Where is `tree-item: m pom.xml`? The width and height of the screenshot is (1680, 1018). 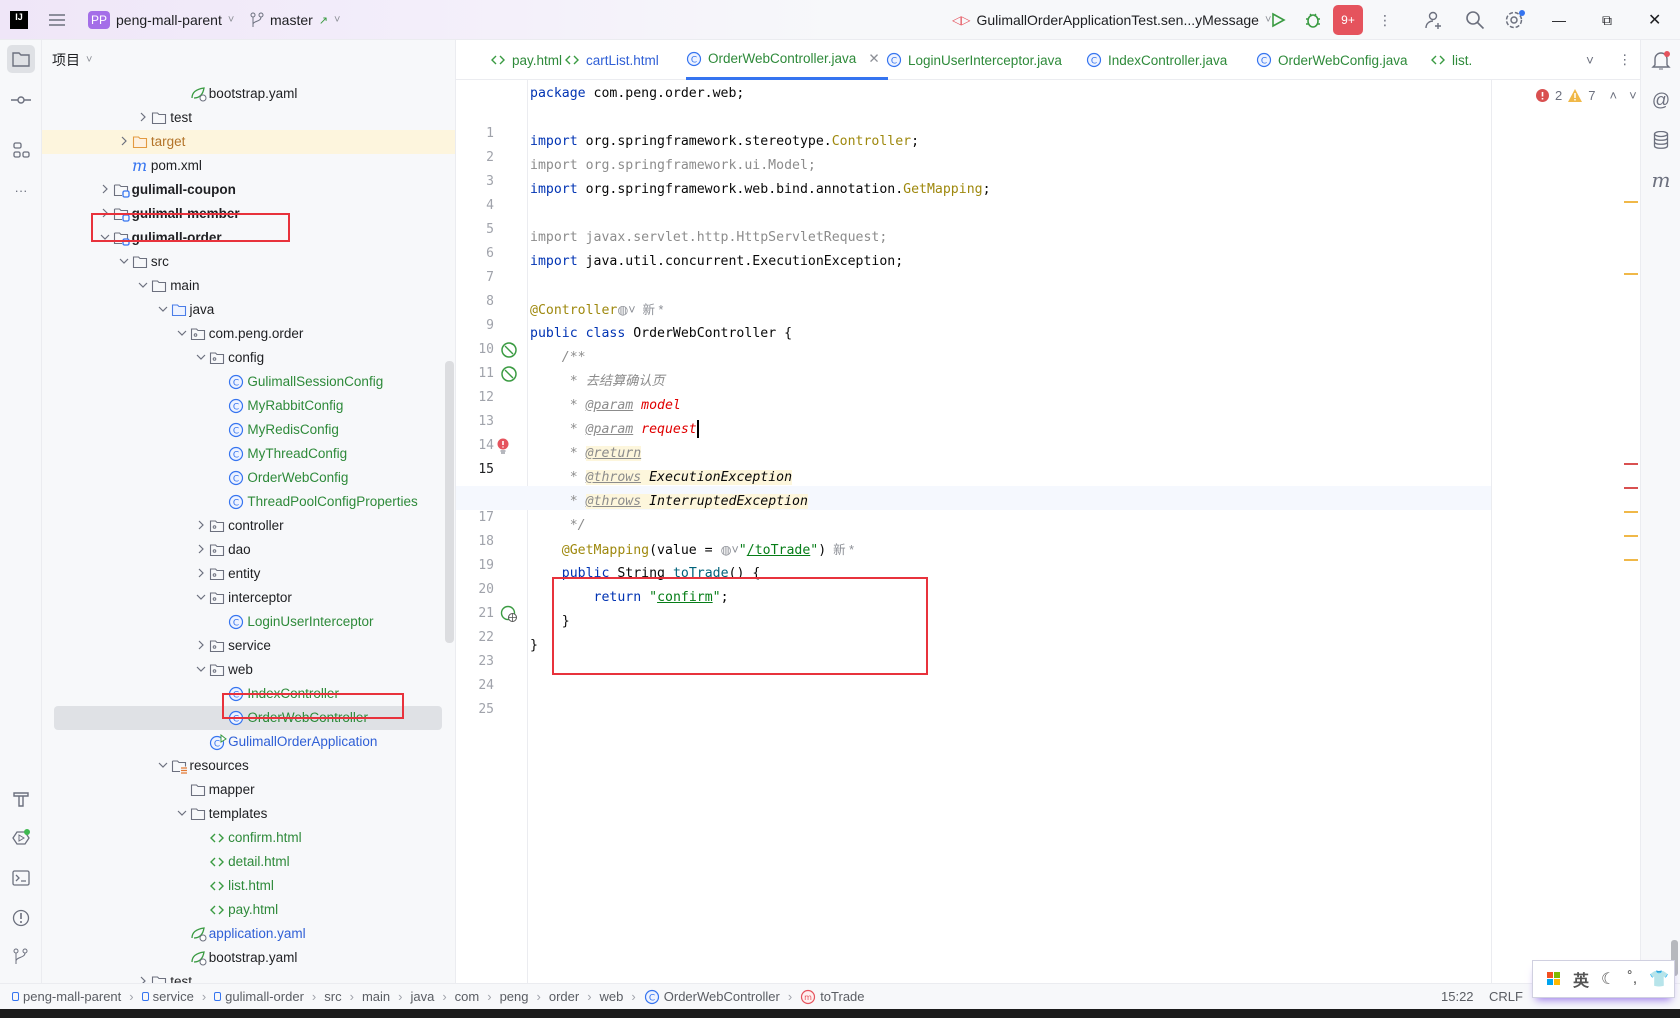
tree-item: m pom.xml is located at coordinates (248, 166).